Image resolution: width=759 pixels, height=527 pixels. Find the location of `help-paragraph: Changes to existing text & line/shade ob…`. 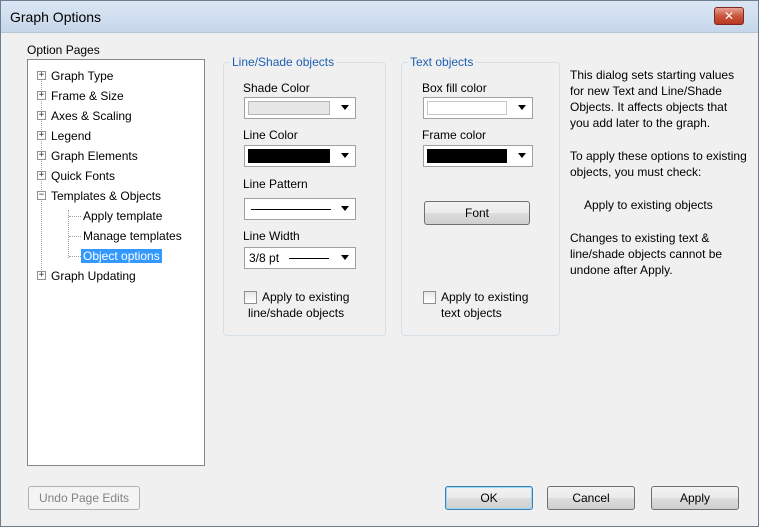

help-paragraph: Changes to existing text & line/shade ob… is located at coordinates (646, 254).